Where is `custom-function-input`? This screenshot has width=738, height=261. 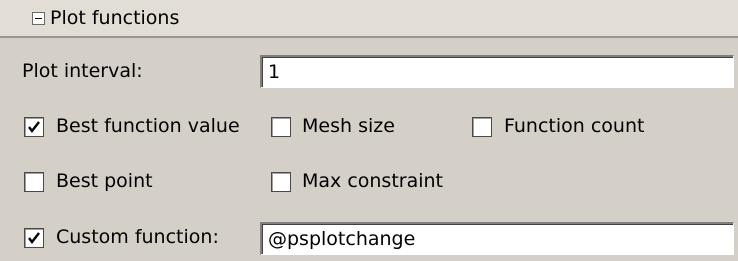
custom-function-input is located at coordinates (497, 238).